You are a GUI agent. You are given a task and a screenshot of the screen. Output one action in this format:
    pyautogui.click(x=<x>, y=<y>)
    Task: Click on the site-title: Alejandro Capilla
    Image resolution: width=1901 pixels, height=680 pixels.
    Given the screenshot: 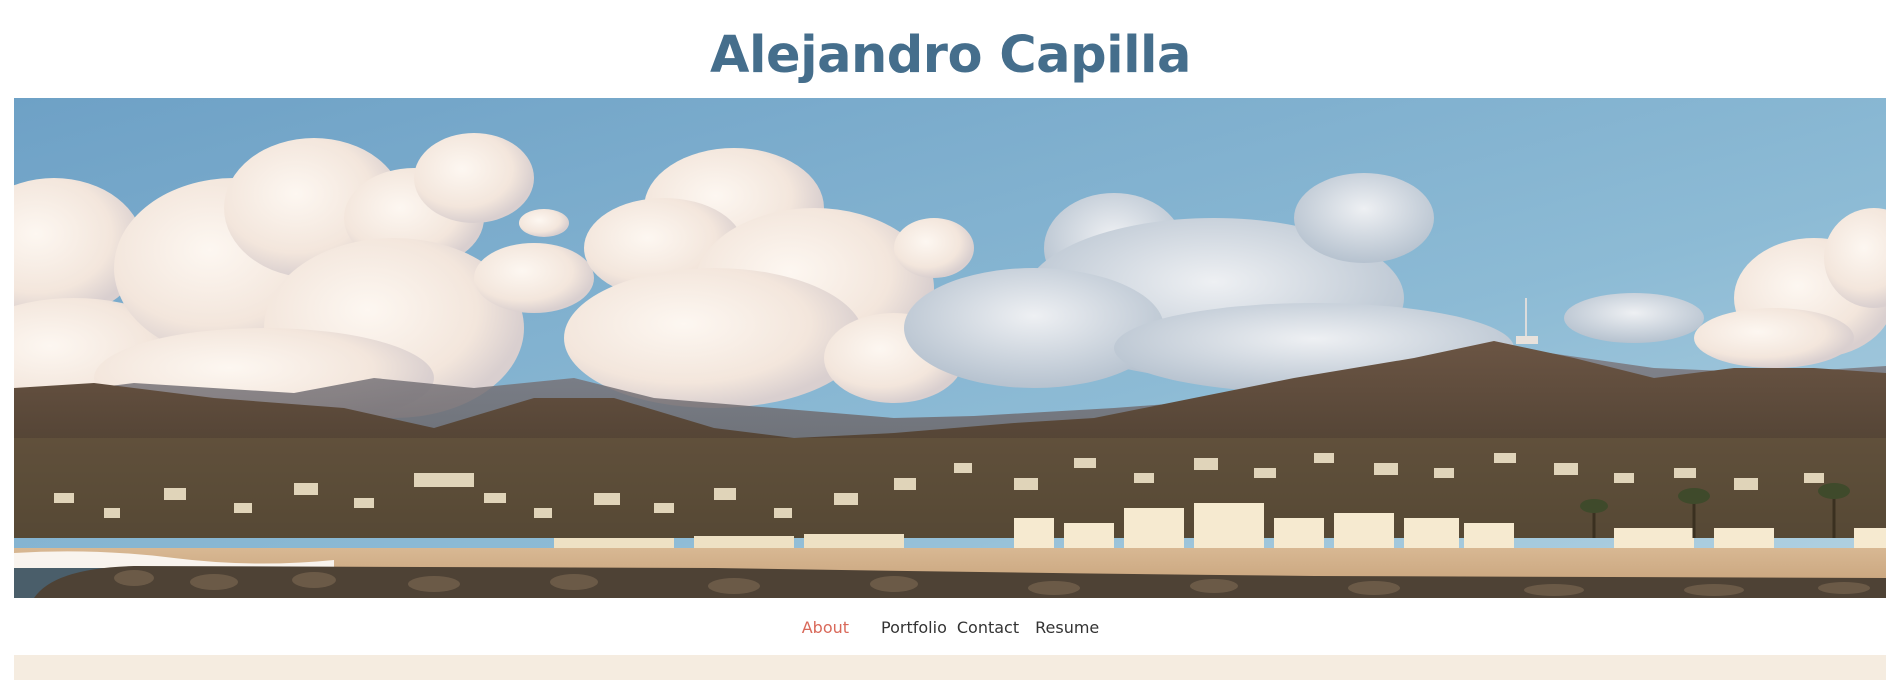 What is the action you would take?
    pyautogui.click(x=950, y=55)
    